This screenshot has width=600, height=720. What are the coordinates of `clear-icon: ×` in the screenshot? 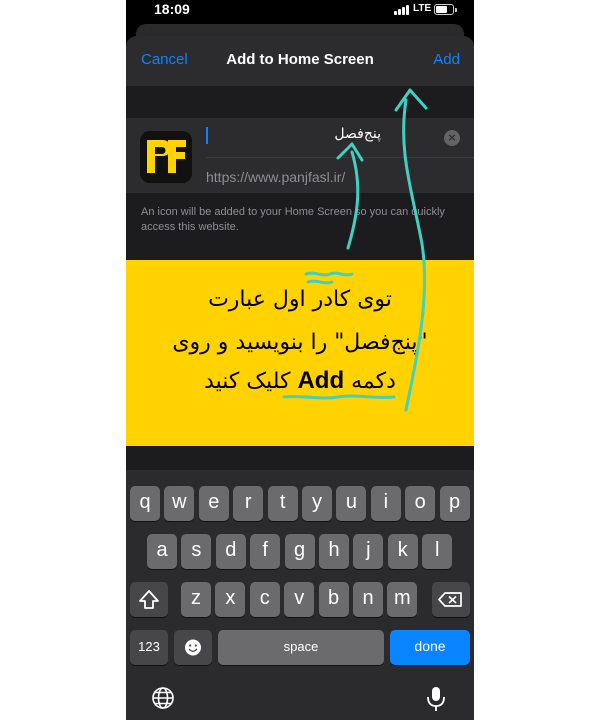 It's located at (452, 138).